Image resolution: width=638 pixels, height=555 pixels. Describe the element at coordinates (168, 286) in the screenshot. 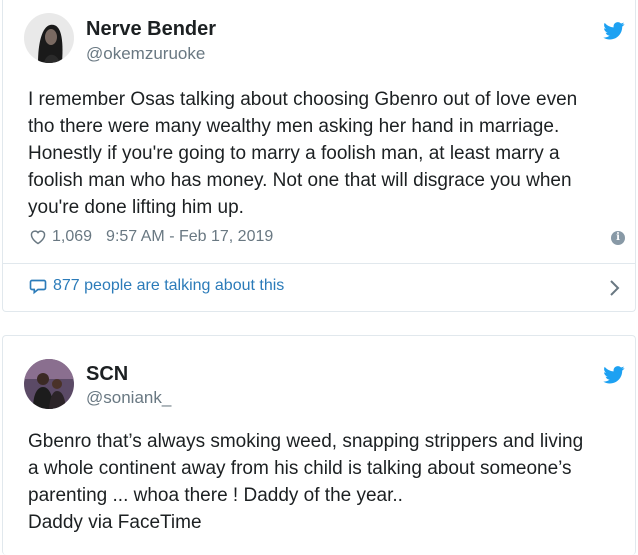

I see `talking-count: 877 people are talking about this` at that location.